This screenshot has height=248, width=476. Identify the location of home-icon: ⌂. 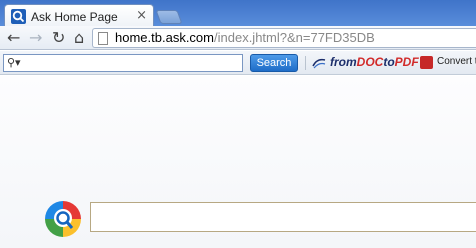
(79, 38).